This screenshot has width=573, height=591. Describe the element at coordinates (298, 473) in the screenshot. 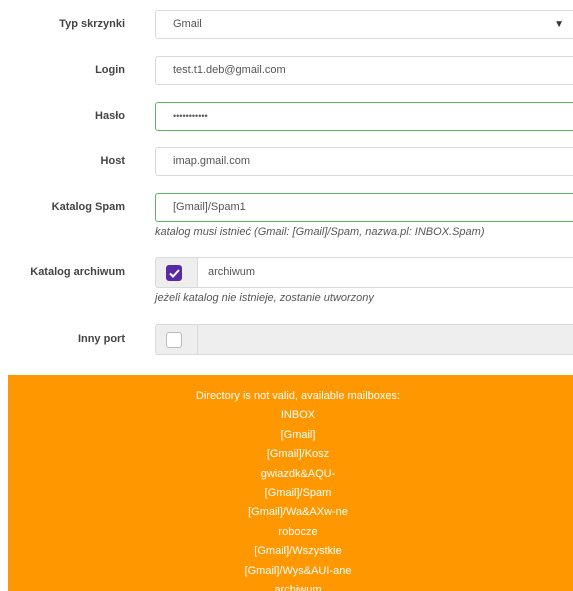

I see `mailbox-item: gwiazdk&AQU-` at that location.